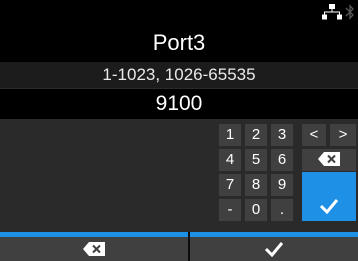  I want to click on key-7: 7, so click(230, 185).